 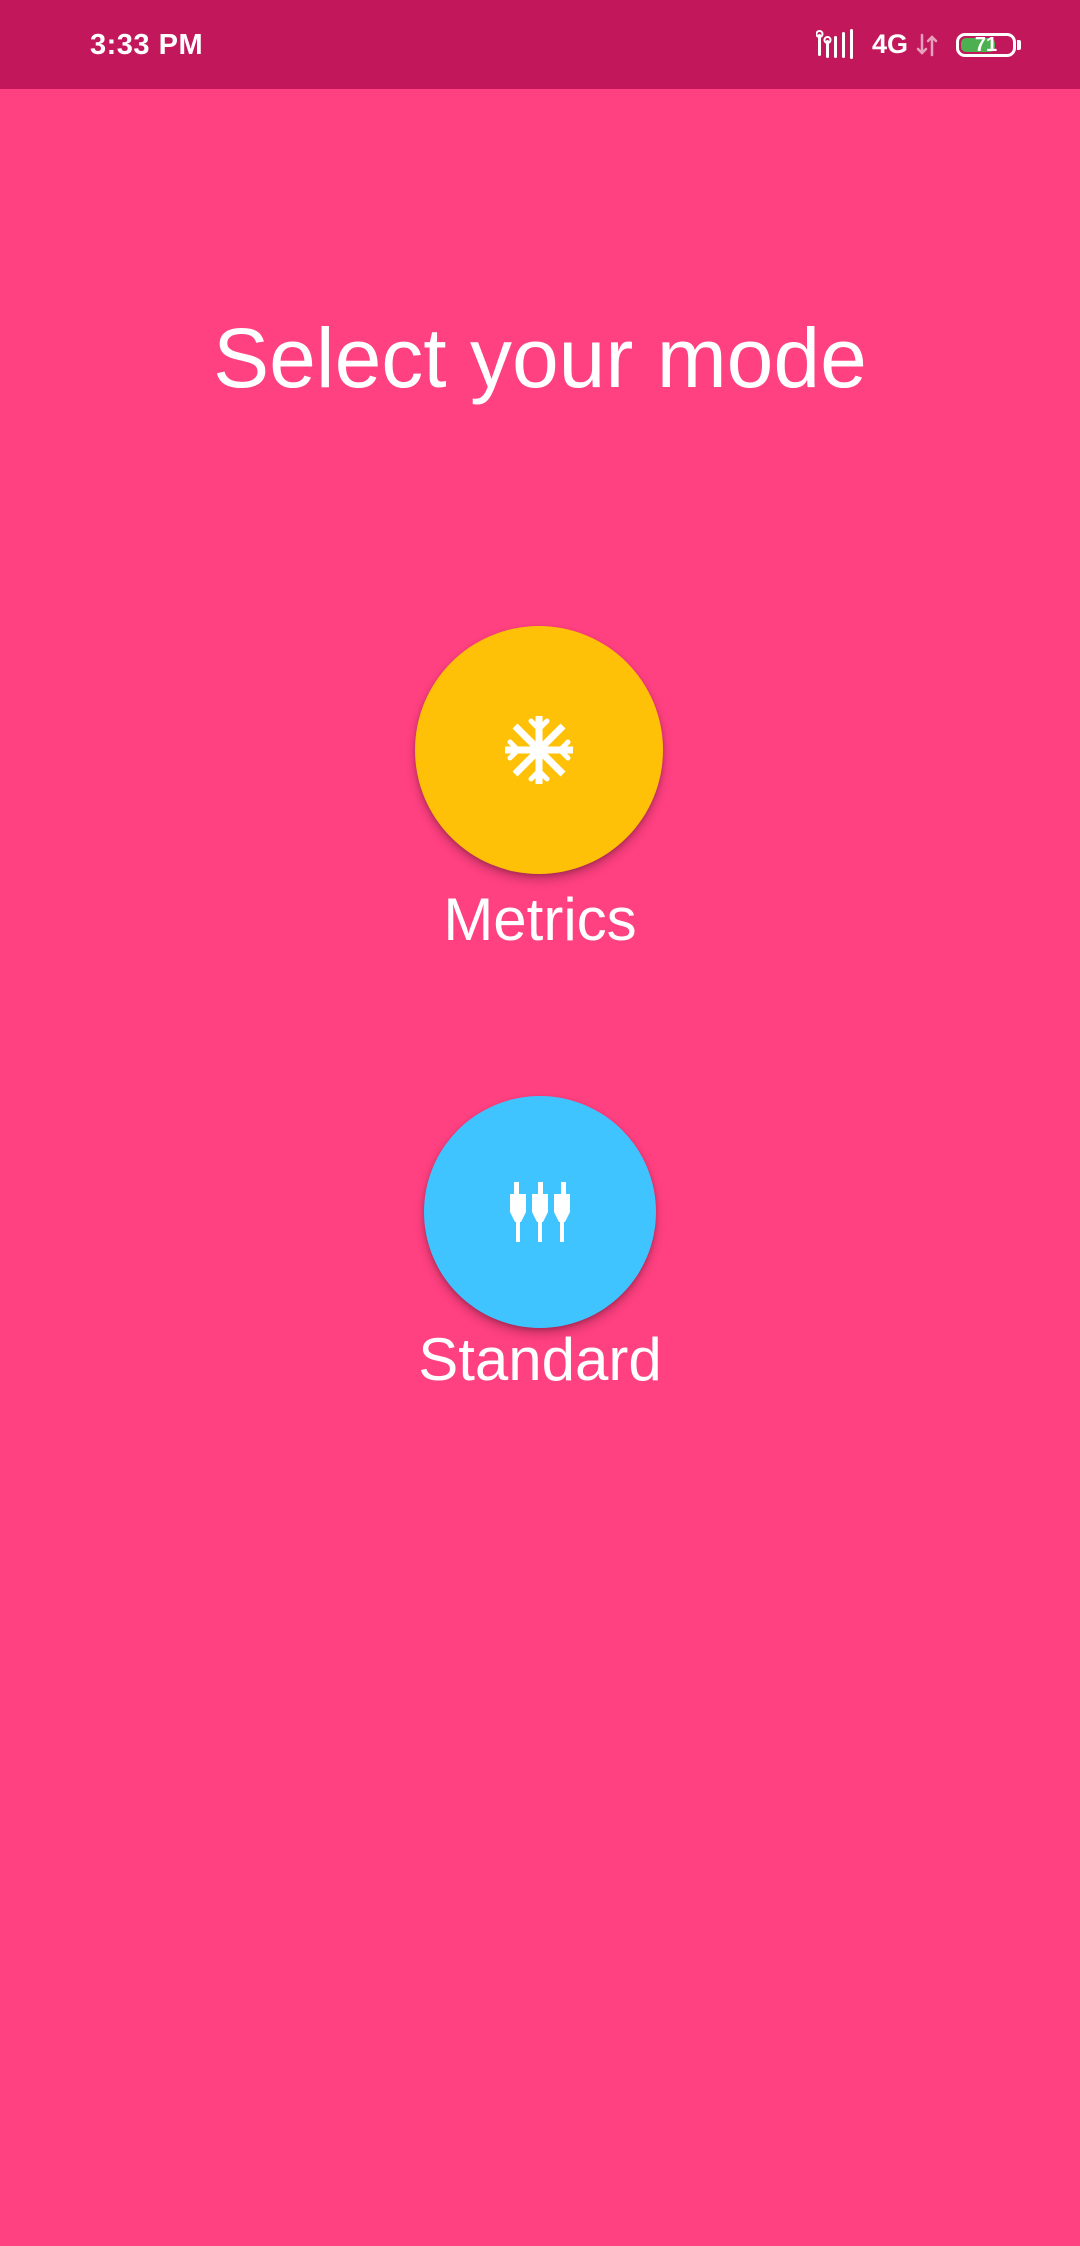 What do you see at coordinates (147, 45) in the screenshot?
I see `status-time: 3:33 PM` at bounding box center [147, 45].